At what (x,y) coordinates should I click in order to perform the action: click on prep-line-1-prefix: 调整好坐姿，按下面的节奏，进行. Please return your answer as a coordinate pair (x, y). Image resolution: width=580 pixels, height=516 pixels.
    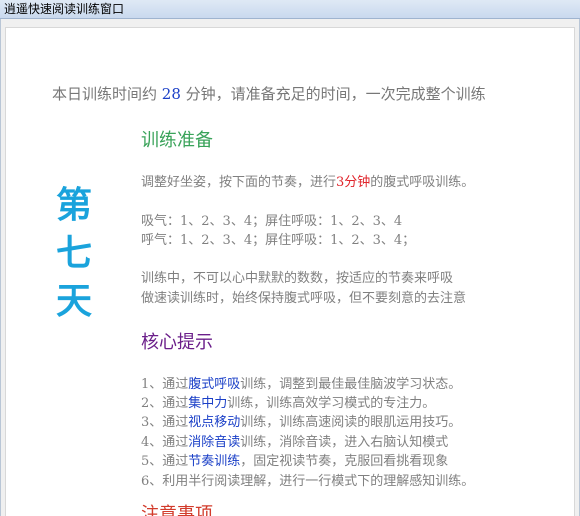
    Looking at the image, I should click on (239, 182).